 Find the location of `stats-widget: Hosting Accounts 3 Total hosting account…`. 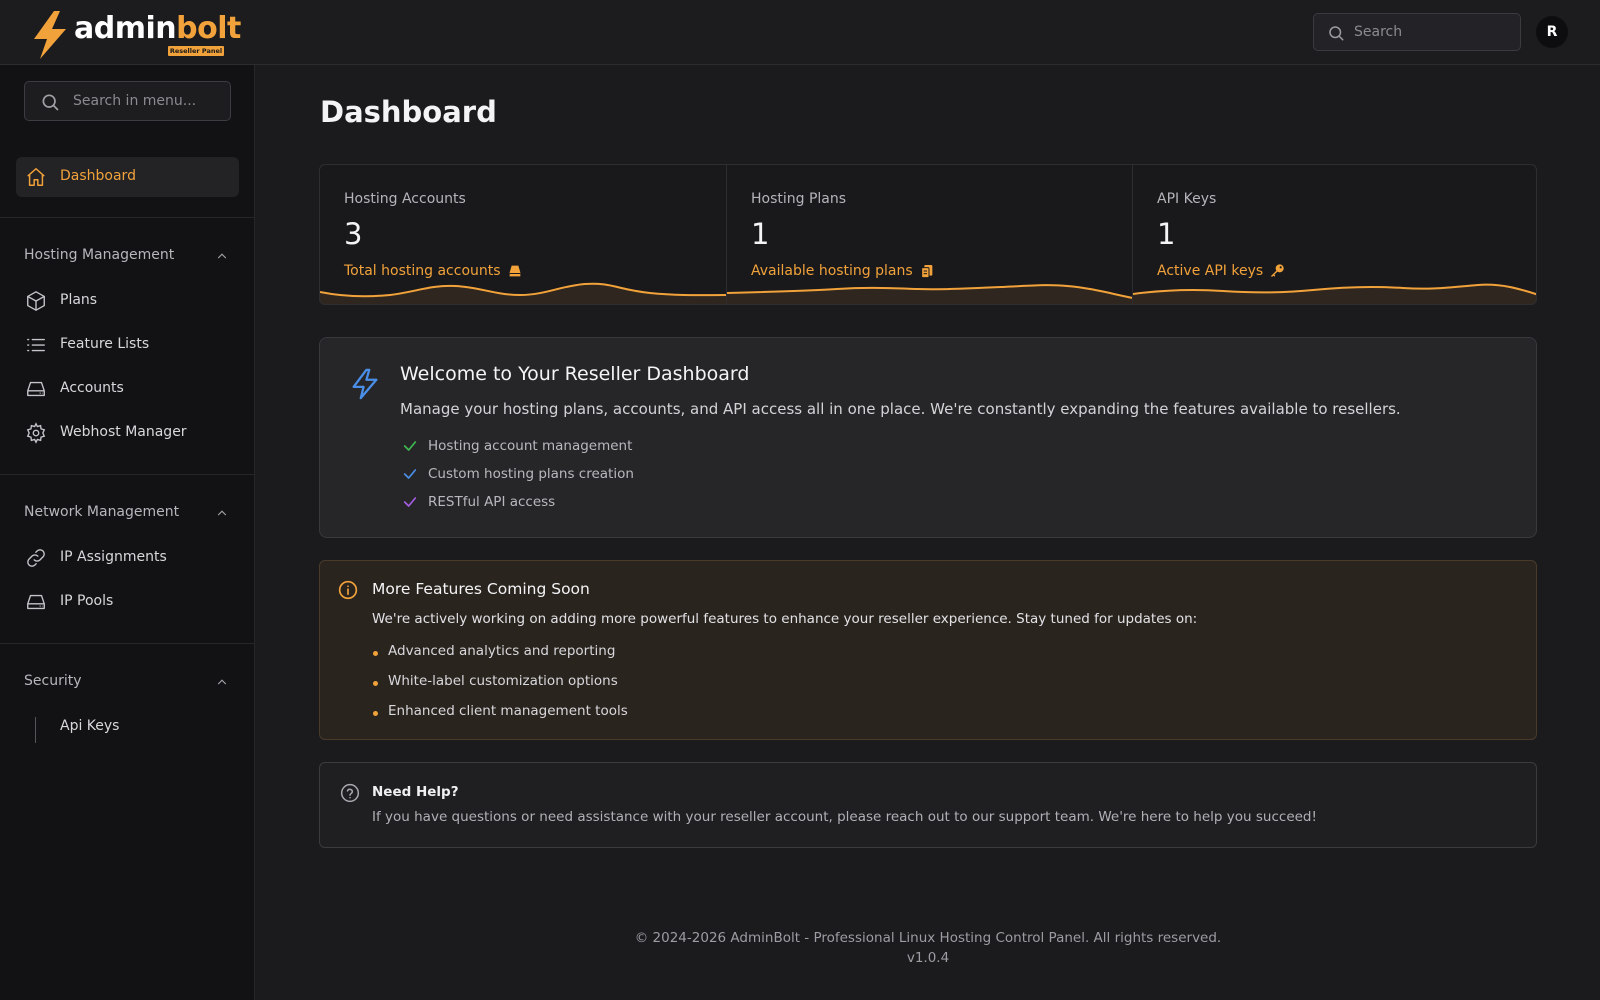

stats-widget: Hosting Accounts 3 Total hosting account… is located at coordinates (928, 234).